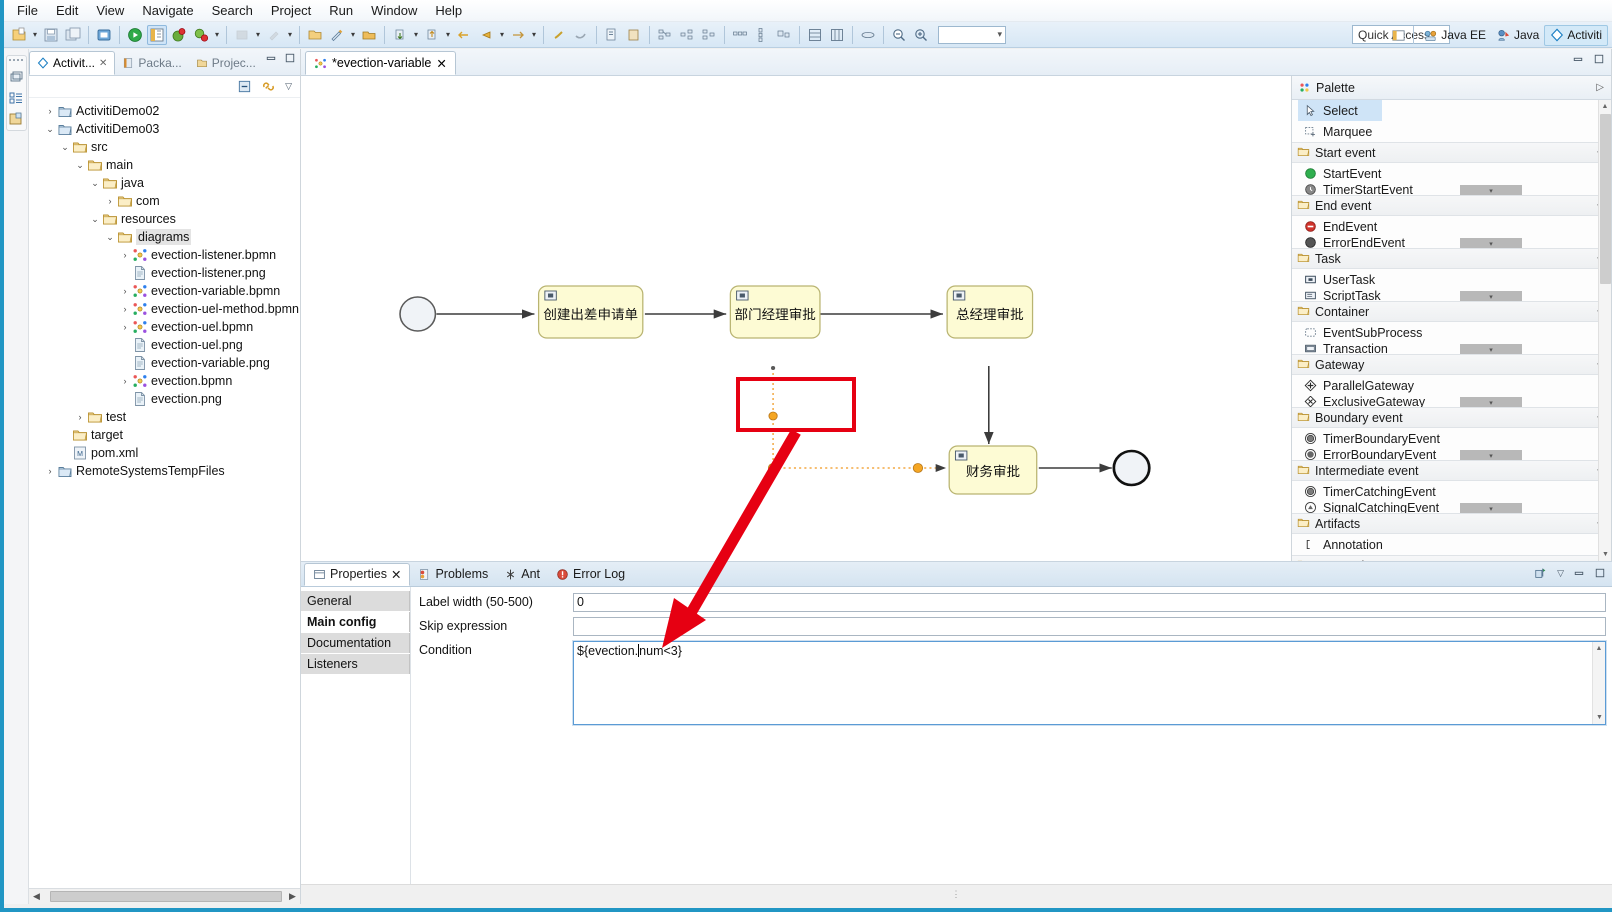  I want to click on tree-item-src: ⌄ src, so click(164, 147).